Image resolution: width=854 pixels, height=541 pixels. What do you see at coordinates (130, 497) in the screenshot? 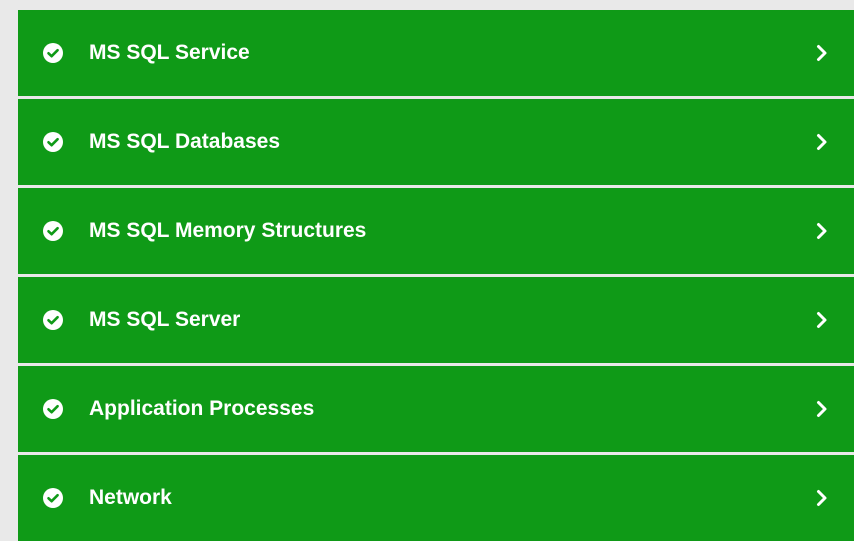
I see `status-row-label: Network` at bounding box center [130, 497].